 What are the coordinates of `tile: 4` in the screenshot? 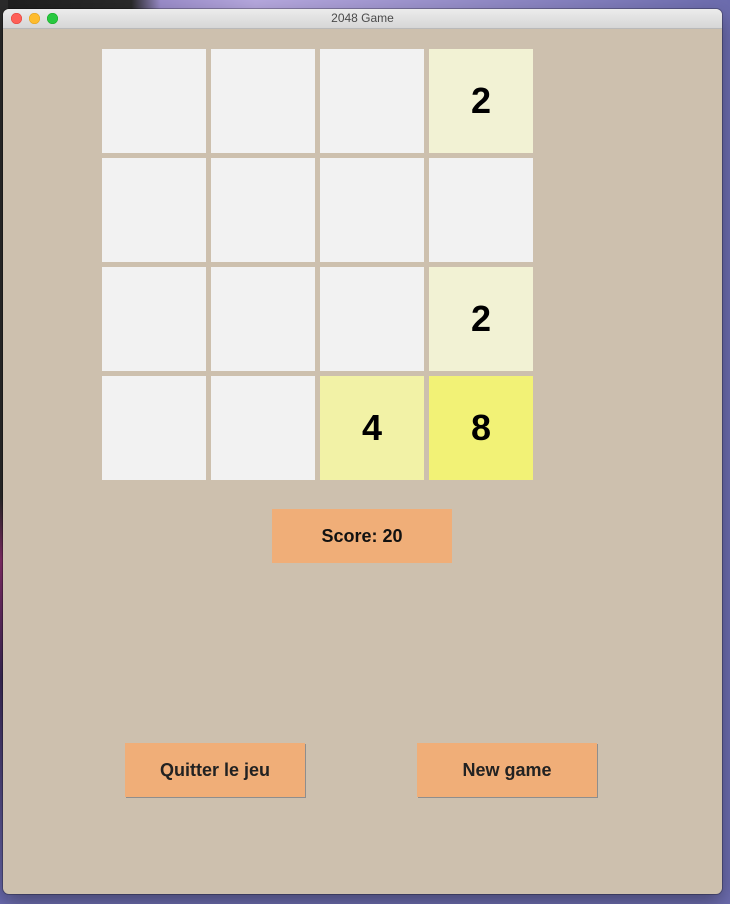 It's located at (372, 428).